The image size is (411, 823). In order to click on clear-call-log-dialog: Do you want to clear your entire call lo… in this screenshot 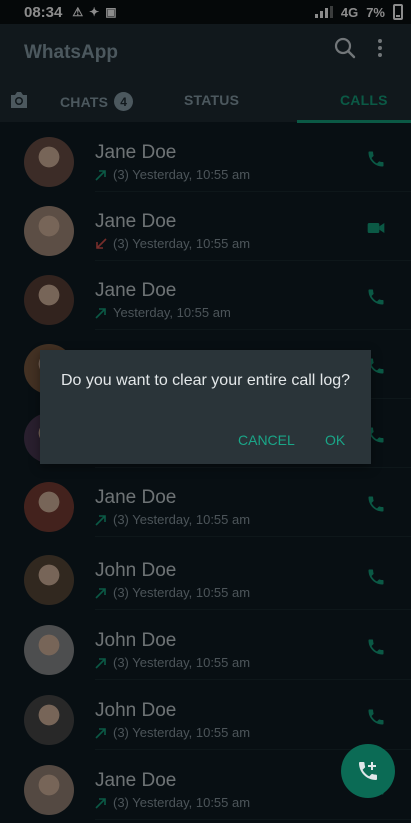, I will do `click(205, 407)`.